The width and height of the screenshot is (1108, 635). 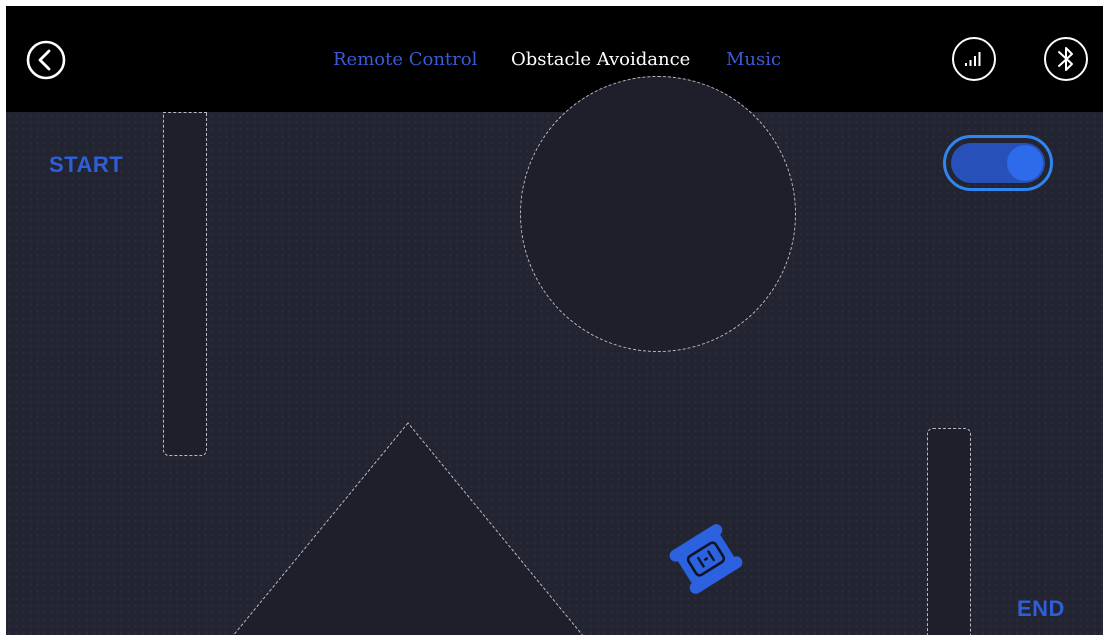 What do you see at coordinates (949, 531) in the screenshot?
I see `obstacle-bar-right` at bounding box center [949, 531].